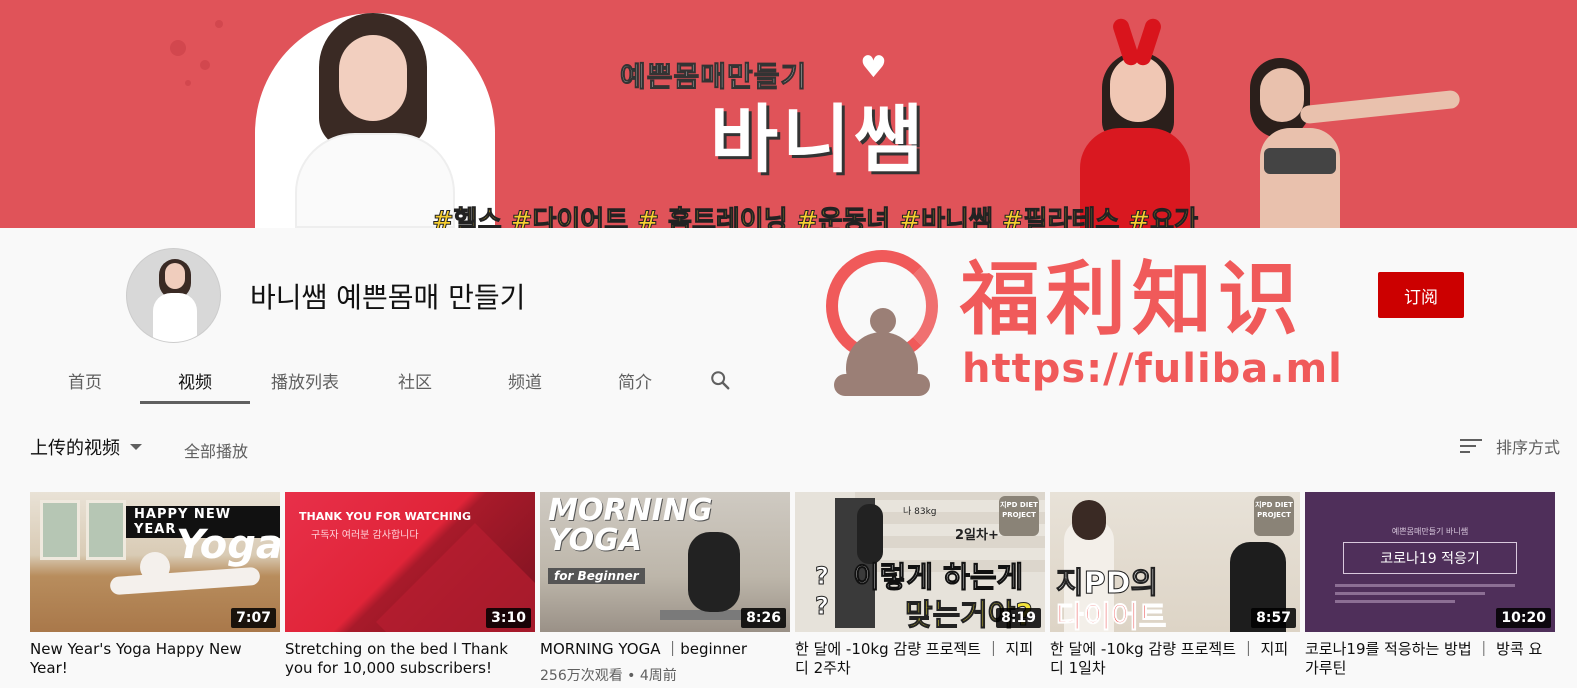  Describe the element at coordinates (1175, 659) in the screenshot. I see `video-title: 한 달에 -10kg 감량 프로젝트 ｜ 지피디 1일차` at that location.